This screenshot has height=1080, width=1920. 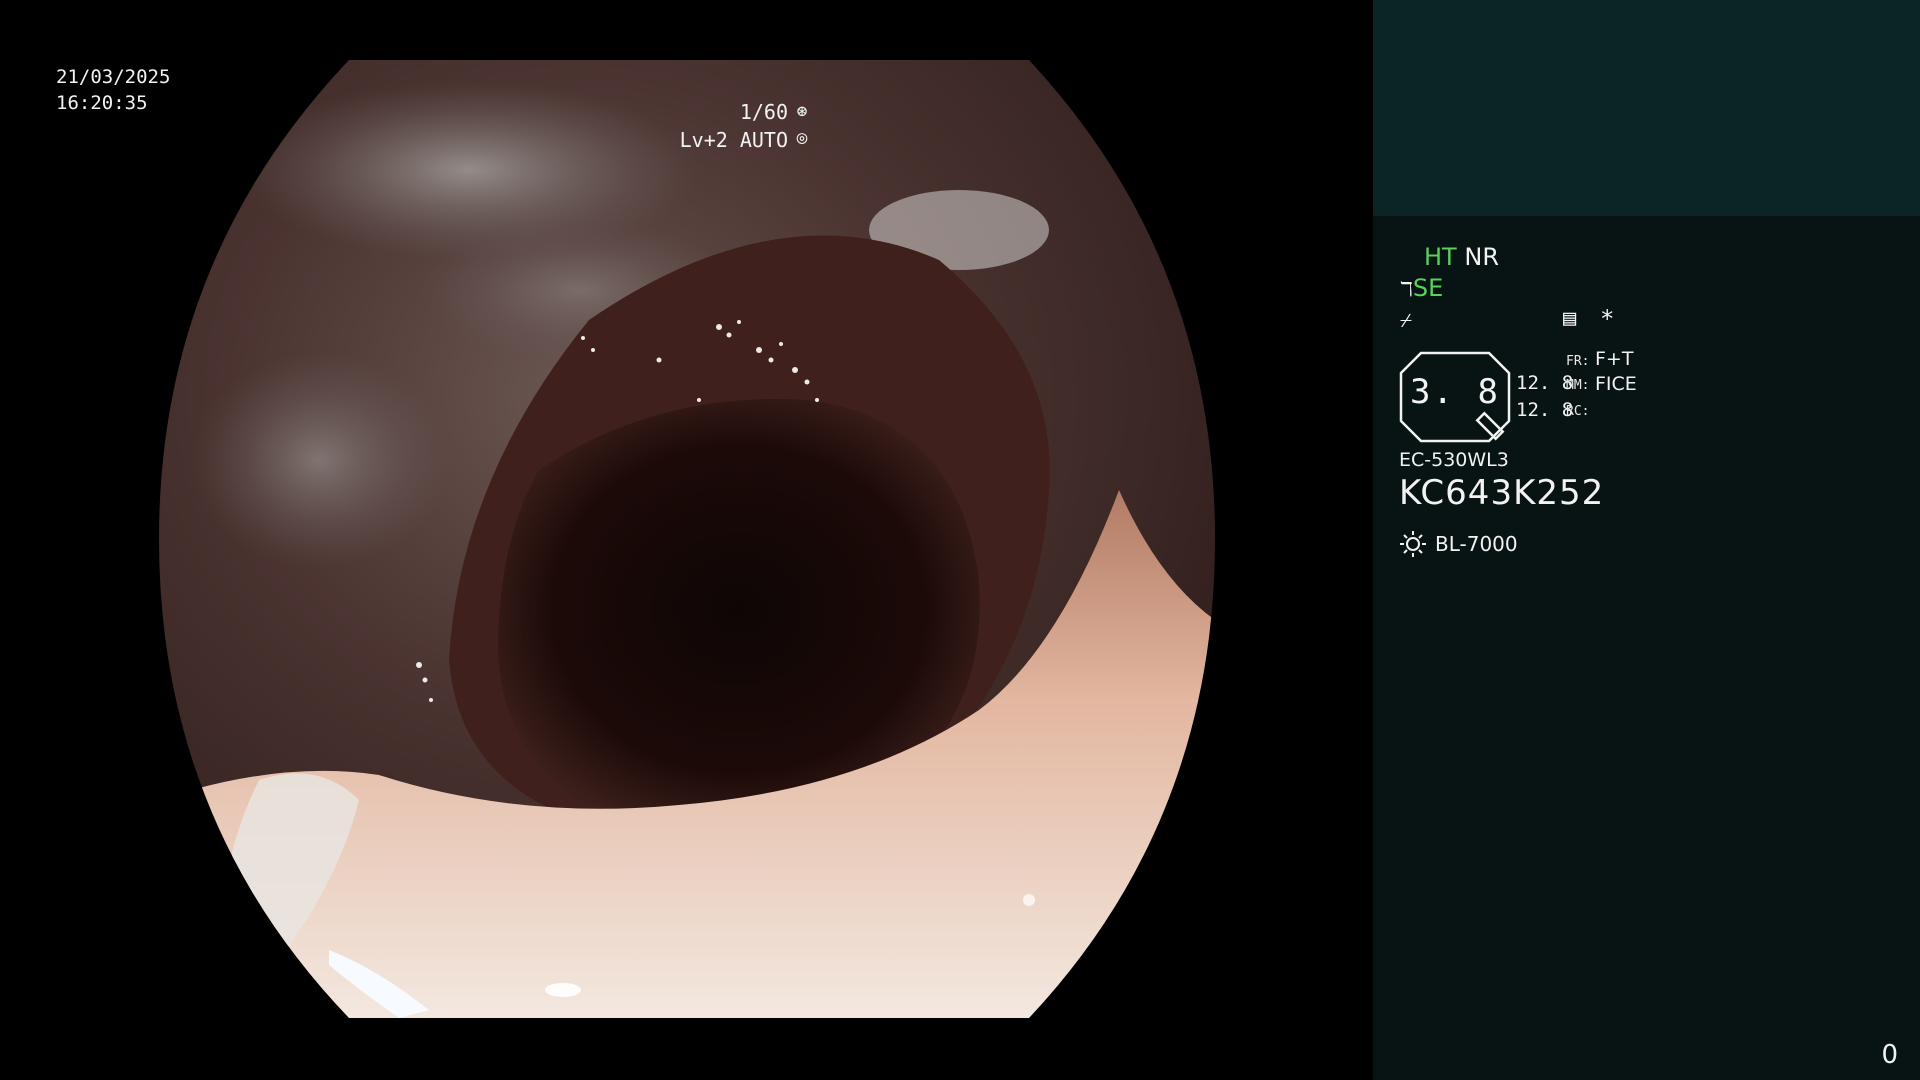 I want to click on exposure-info: 1/60 ⊛ Lv+2 AUTO ⌾, so click(x=746, y=126).